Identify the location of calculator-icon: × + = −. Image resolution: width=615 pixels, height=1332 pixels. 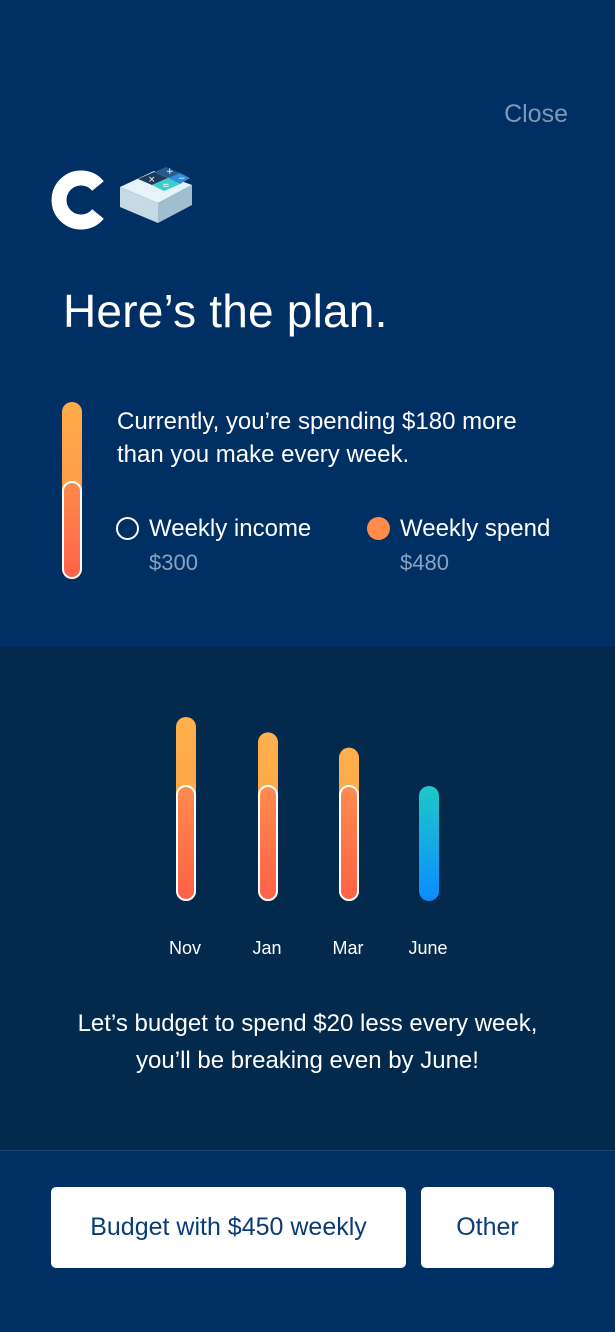
(156, 195).